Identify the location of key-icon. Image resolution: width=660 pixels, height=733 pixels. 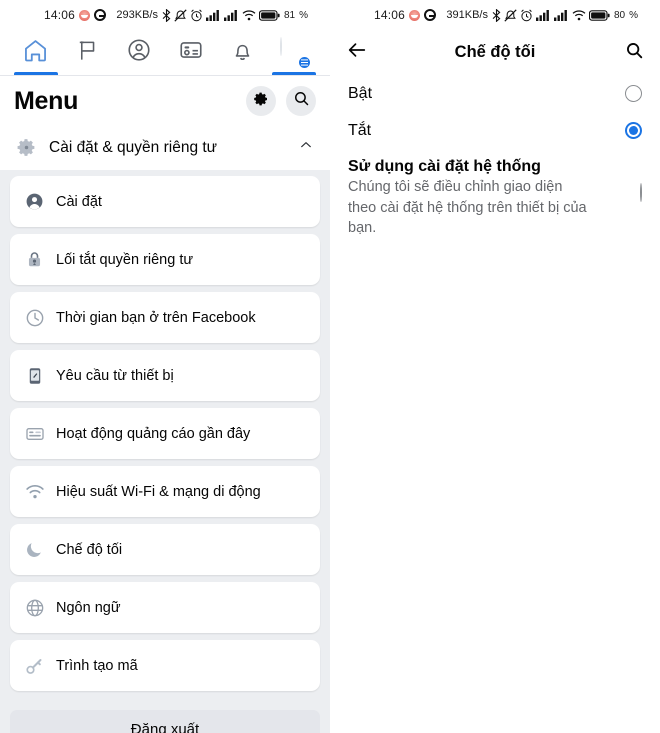
(34, 665).